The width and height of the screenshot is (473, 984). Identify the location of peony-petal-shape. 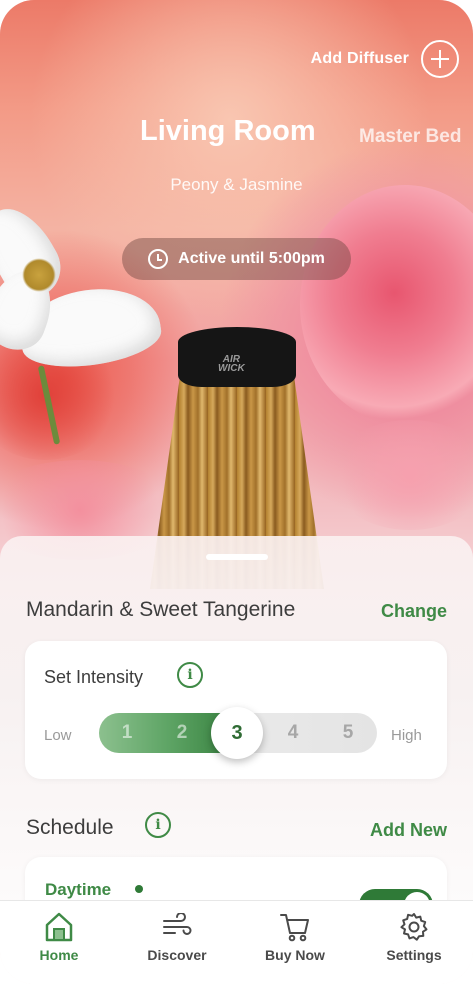
(401, 475).